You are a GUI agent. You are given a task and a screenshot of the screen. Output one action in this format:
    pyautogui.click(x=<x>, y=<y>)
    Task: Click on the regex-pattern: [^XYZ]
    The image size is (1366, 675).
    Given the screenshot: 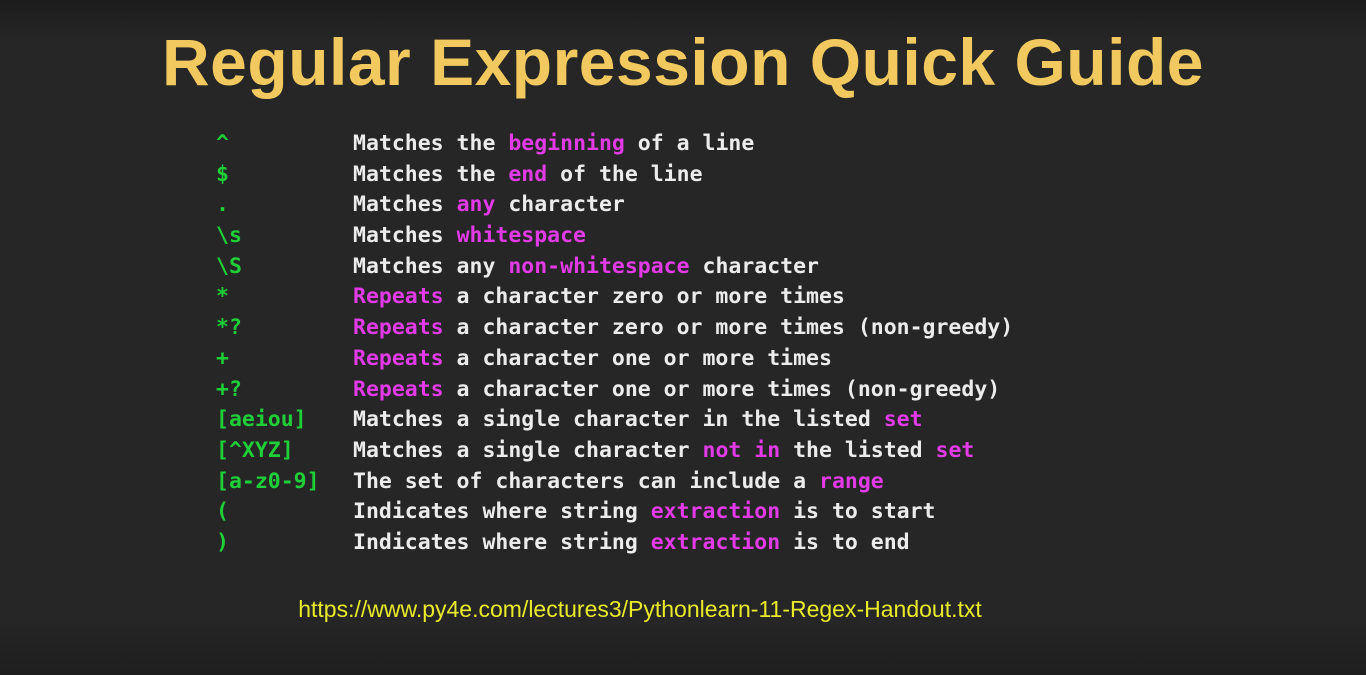 What is the action you would take?
    pyautogui.click(x=255, y=450)
    